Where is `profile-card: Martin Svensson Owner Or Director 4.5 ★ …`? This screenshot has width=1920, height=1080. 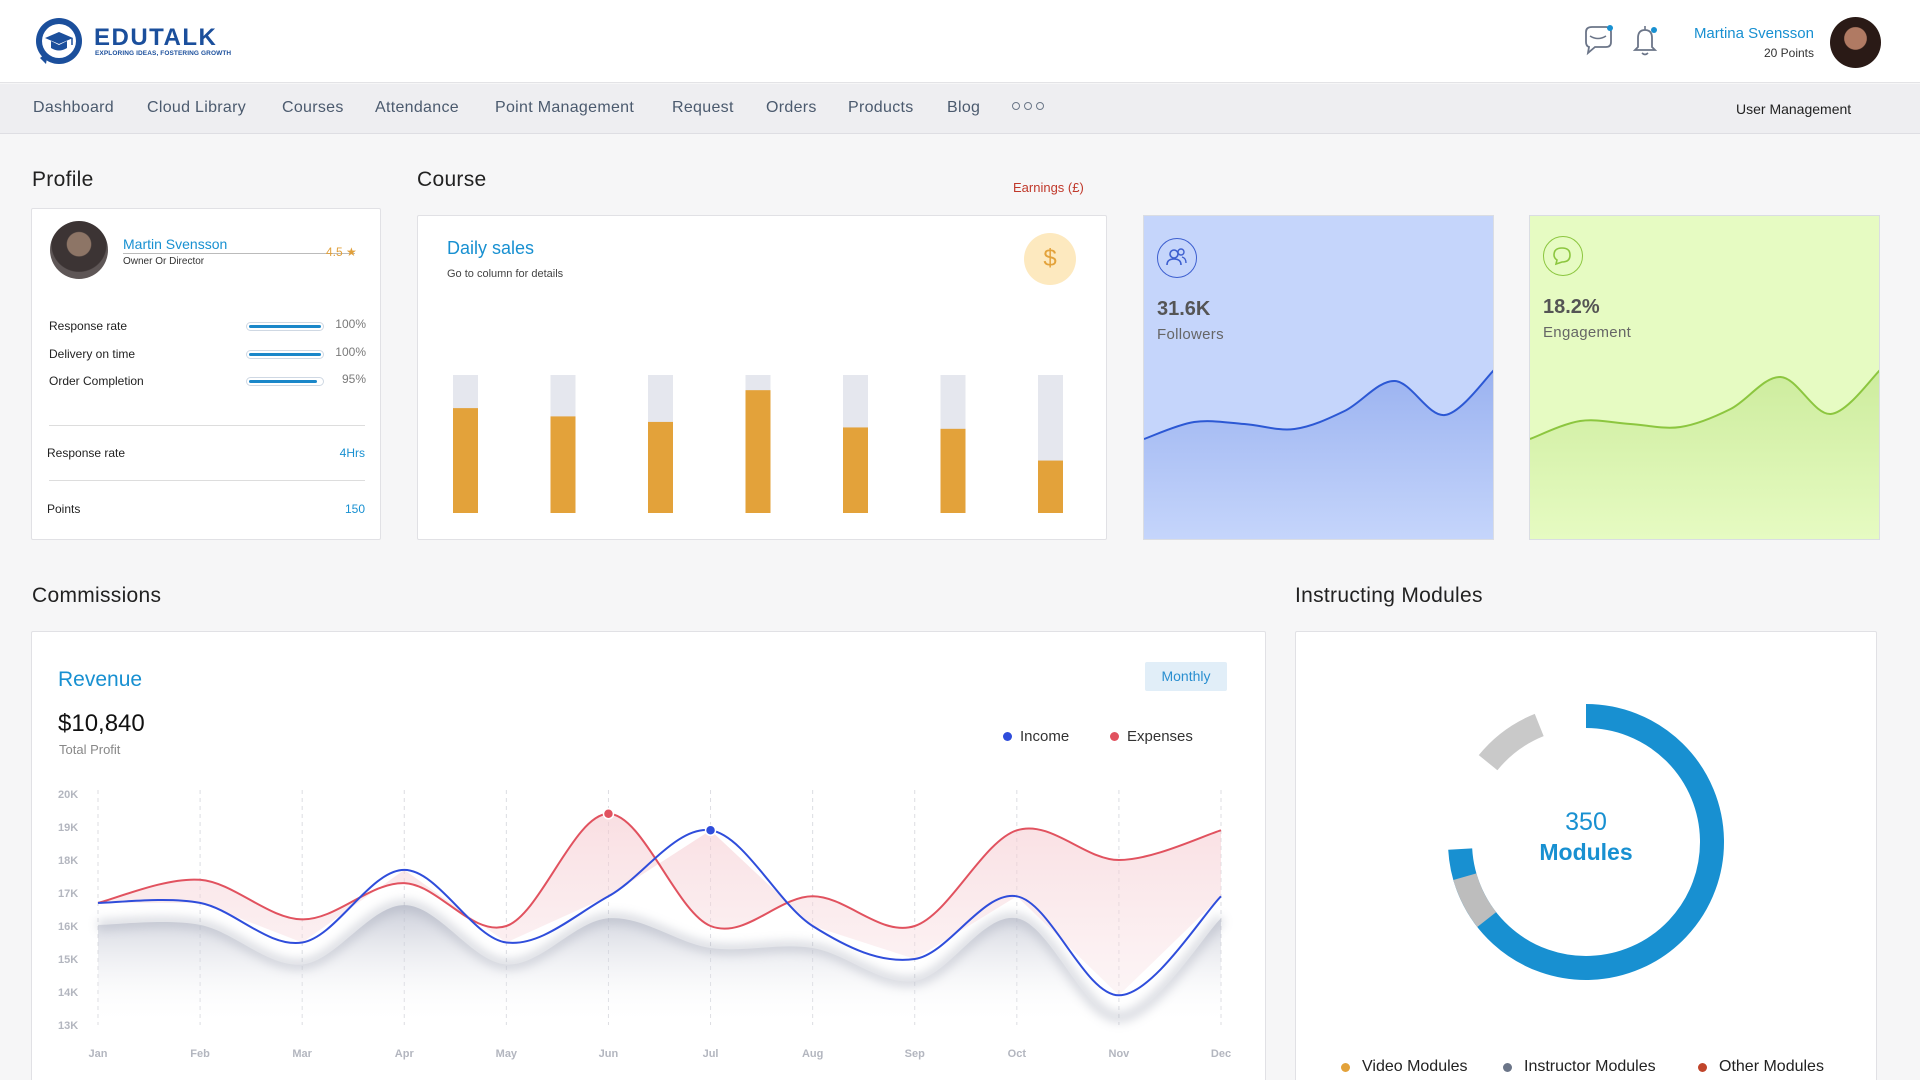
profile-card: Martin Svensson Owner Or Director 4.5 ★ … is located at coordinates (206, 374).